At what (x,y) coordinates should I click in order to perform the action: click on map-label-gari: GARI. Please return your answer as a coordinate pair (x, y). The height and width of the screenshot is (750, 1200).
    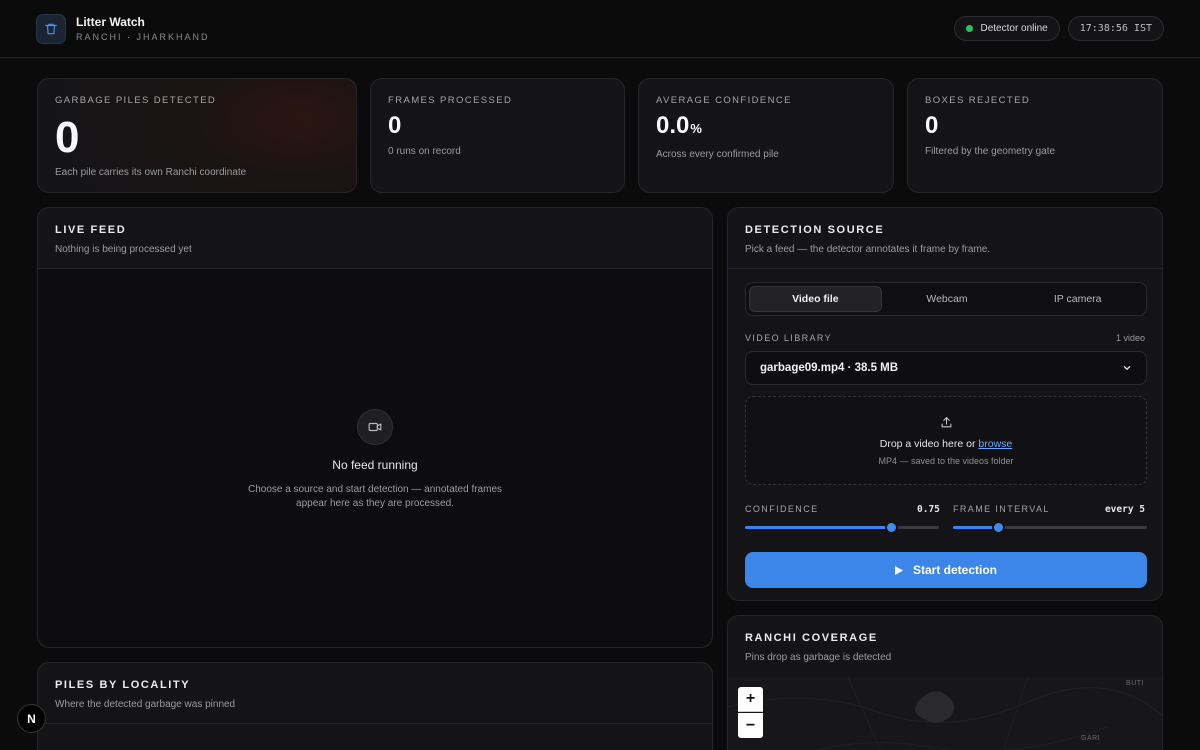
    Looking at the image, I should click on (1091, 738).